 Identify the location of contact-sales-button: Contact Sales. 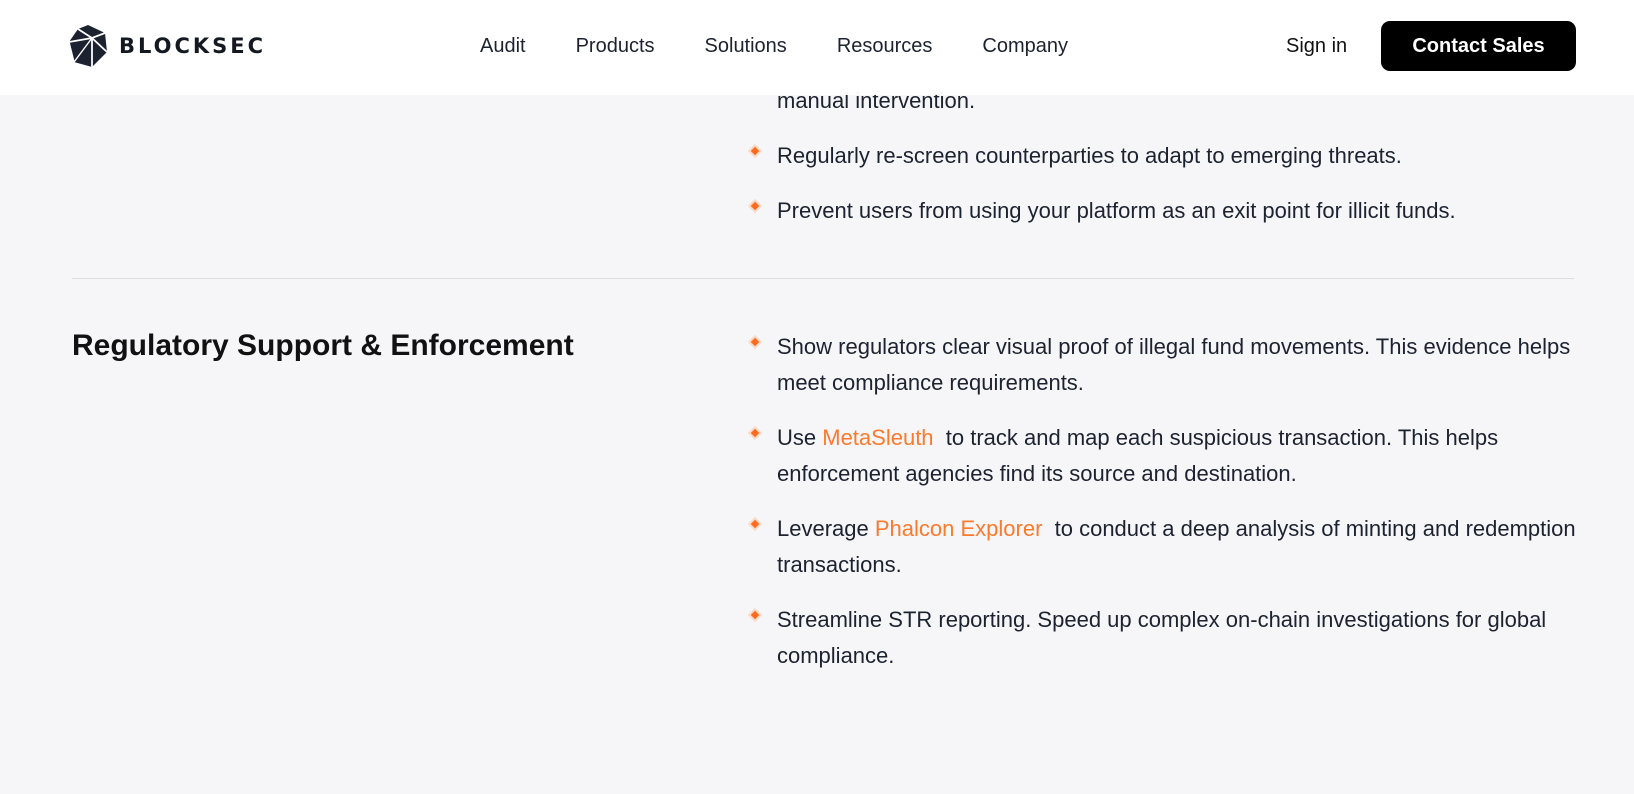
(1478, 46).